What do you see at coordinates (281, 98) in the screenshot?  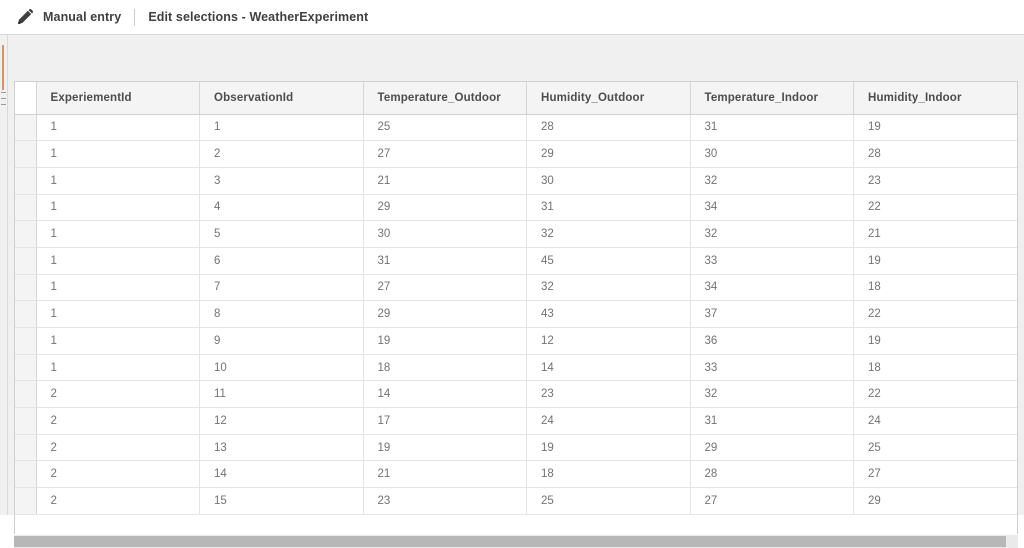 I see `column-header-observationid: ObservationId` at bounding box center [281, 98].